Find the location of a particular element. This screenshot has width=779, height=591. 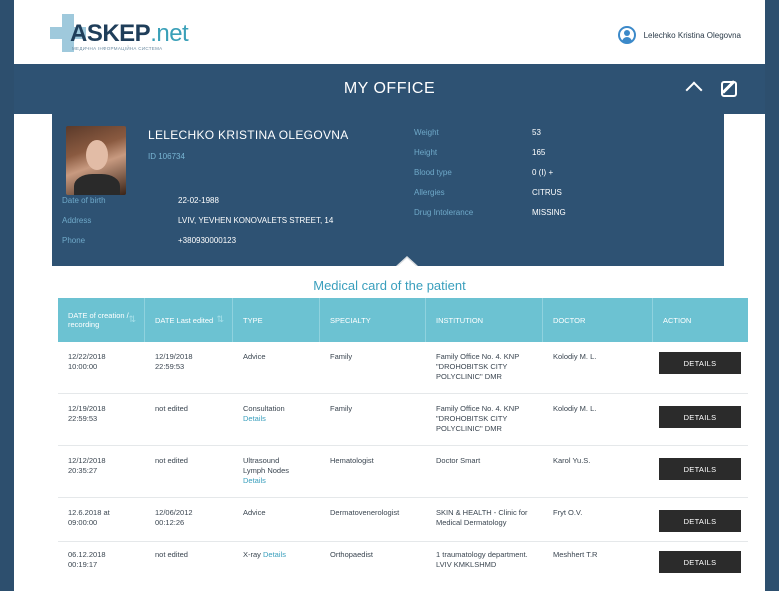

phone-label: Phone is located at coordinates (74, 240).